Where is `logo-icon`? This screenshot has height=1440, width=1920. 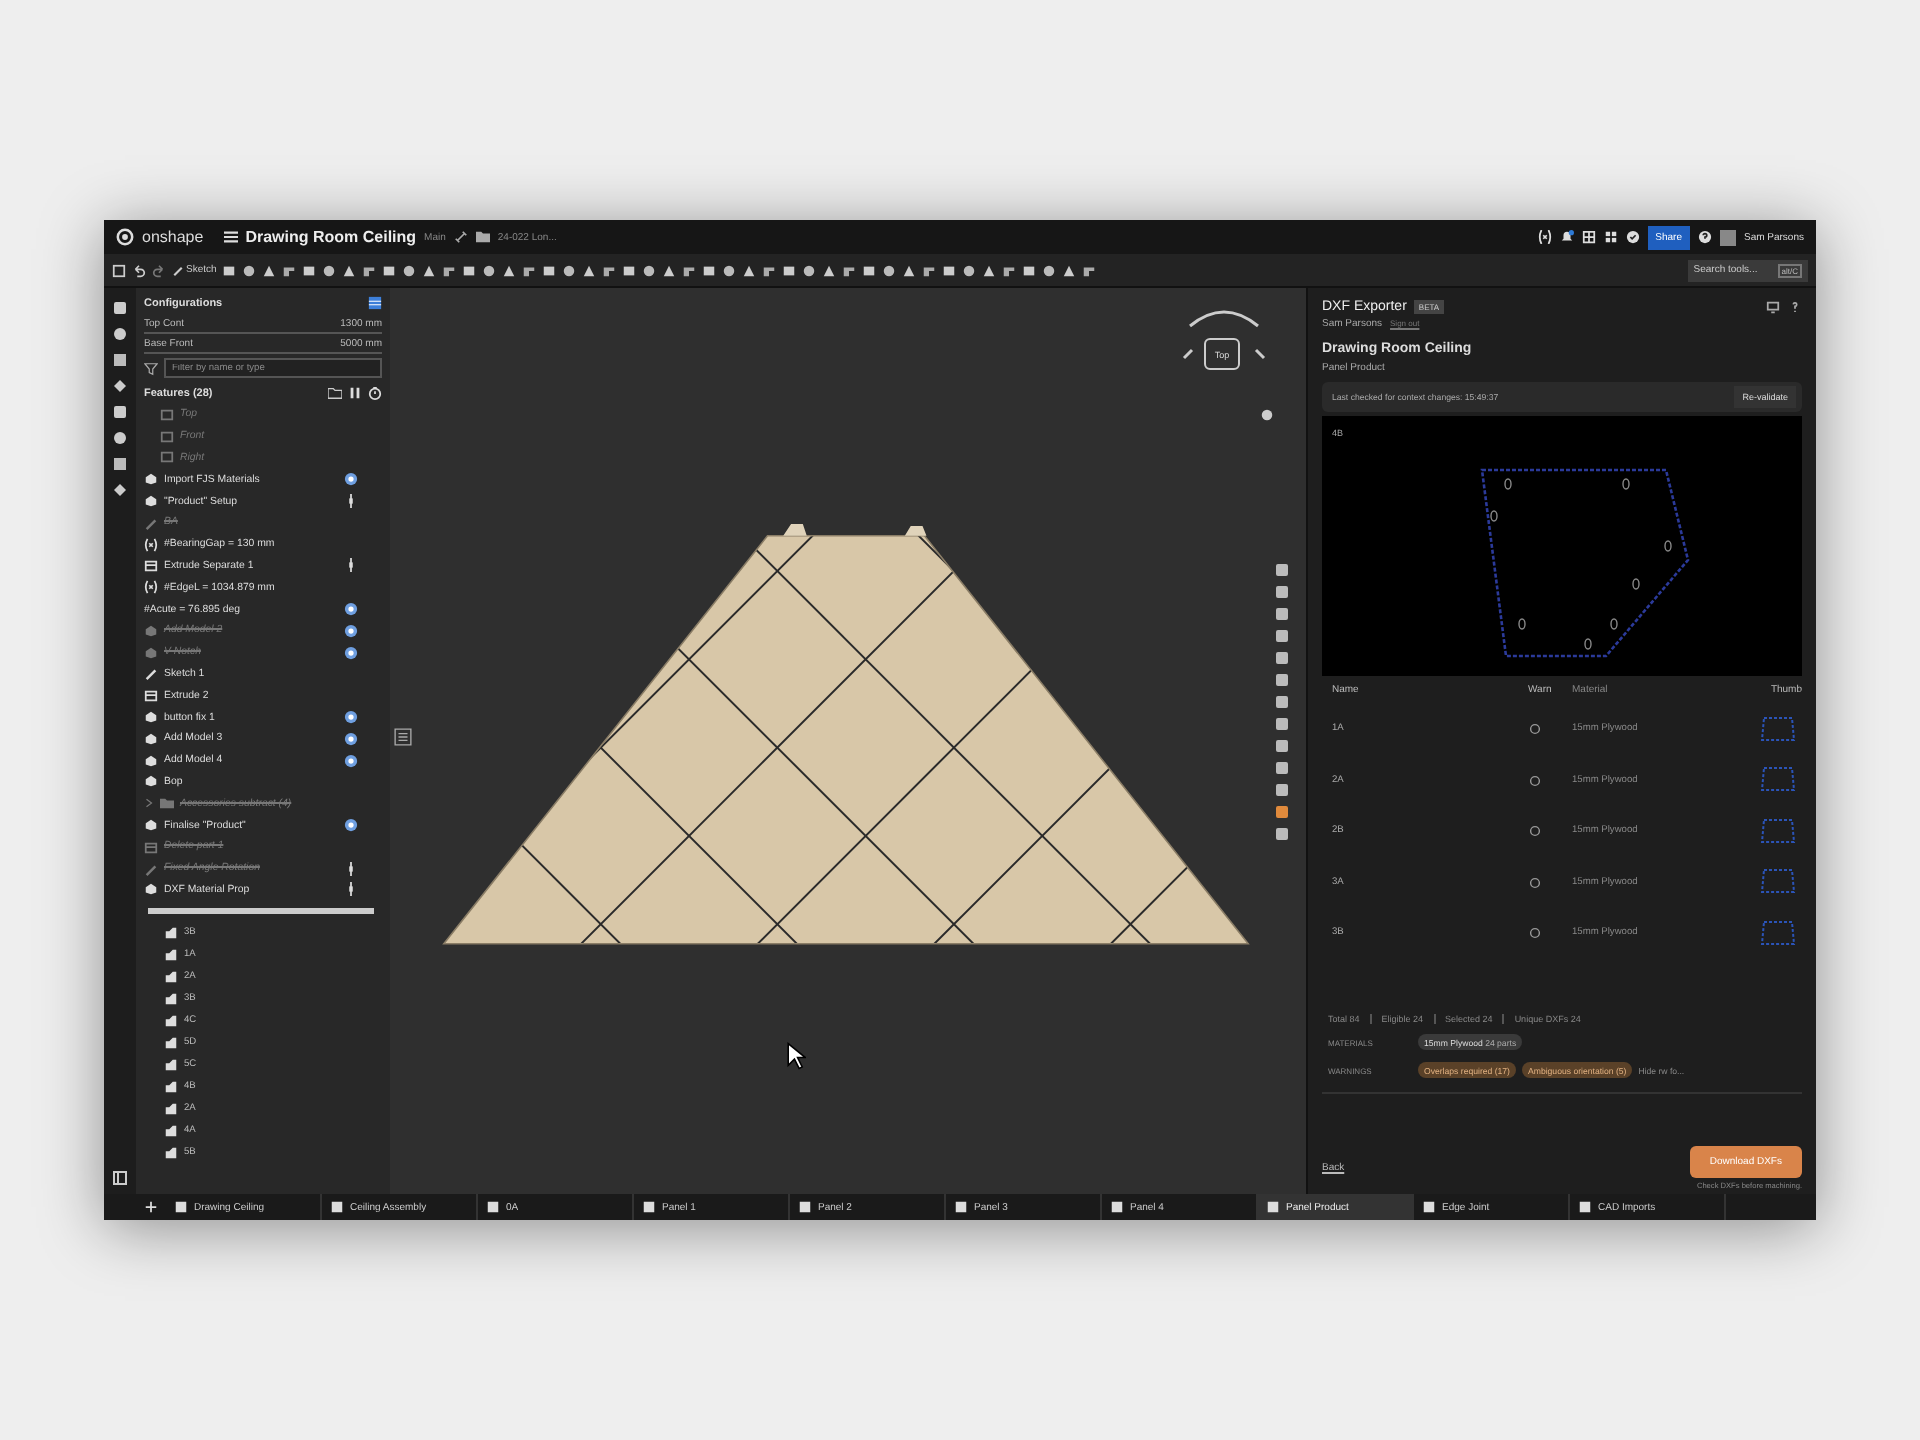 logo-icon is located at coordinates (125, 237).